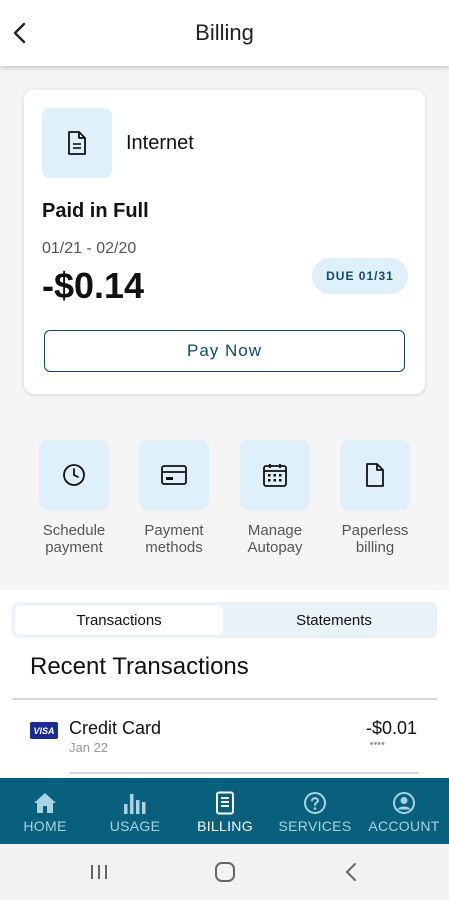 The height and width of the screenshot is (900, 449). Describe the element at coordinates (375, 539) in the screenshot. I see `action-label: Paperless billing` at that location.